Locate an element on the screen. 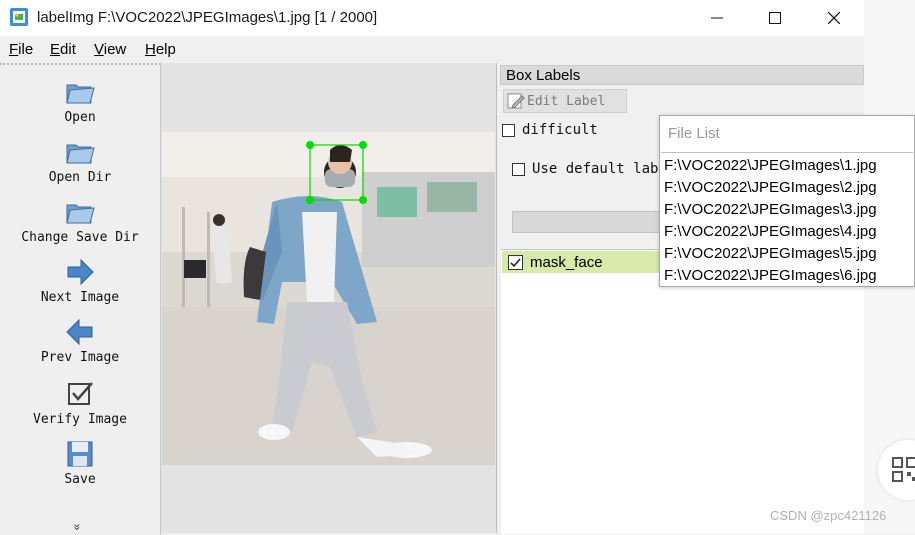  difficult-checkbox: difficult is located at coordinates (550, 130).